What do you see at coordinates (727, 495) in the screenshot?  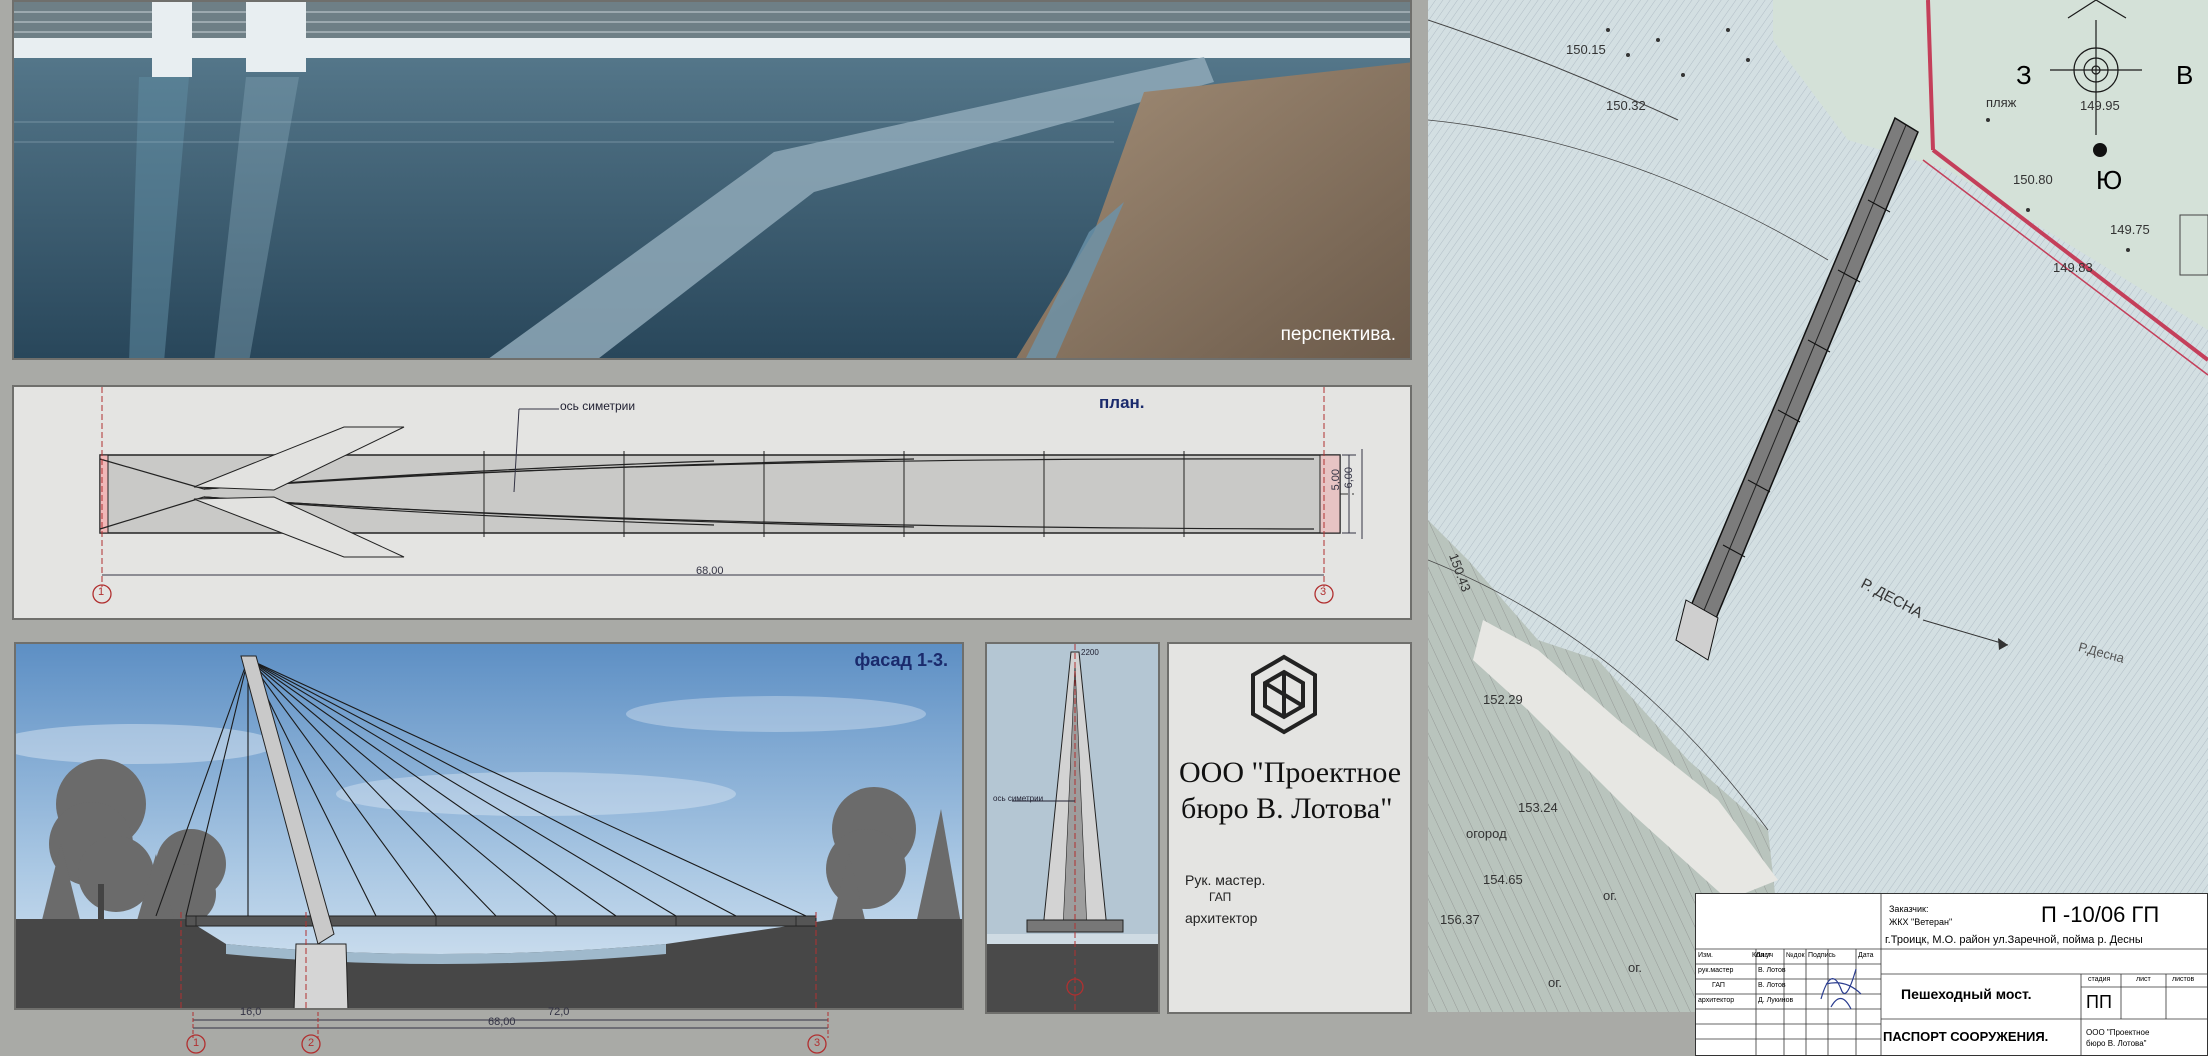 I see `plan-drawing` at bounding box center [727, 495].